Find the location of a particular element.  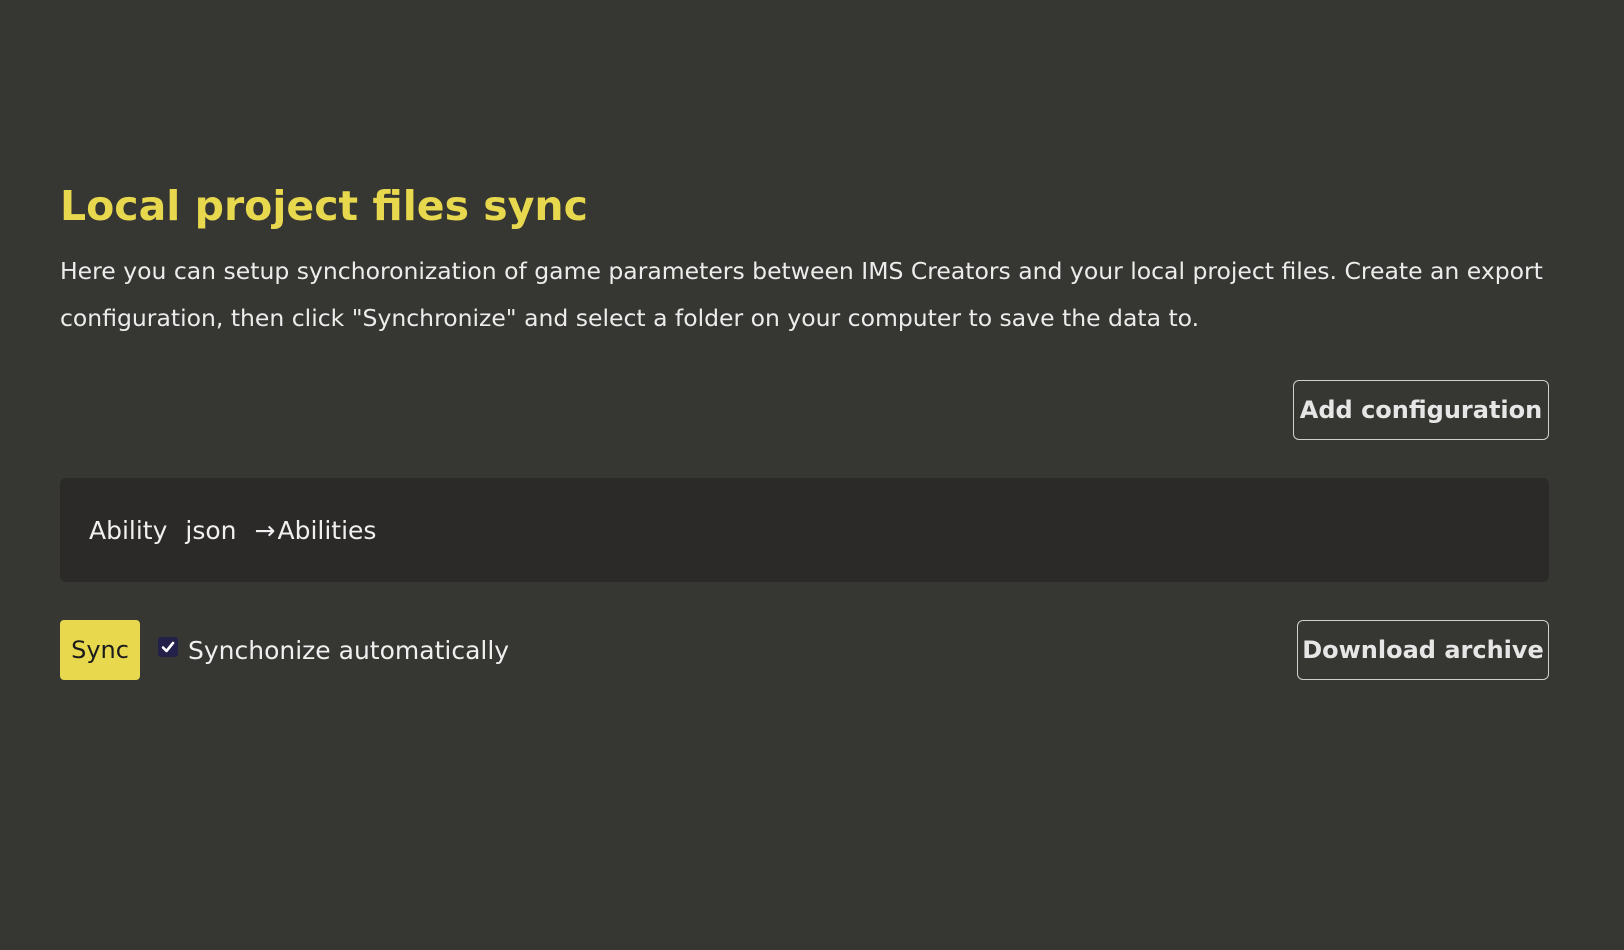

sync-button: Sync is located at coordinates (100, 650).